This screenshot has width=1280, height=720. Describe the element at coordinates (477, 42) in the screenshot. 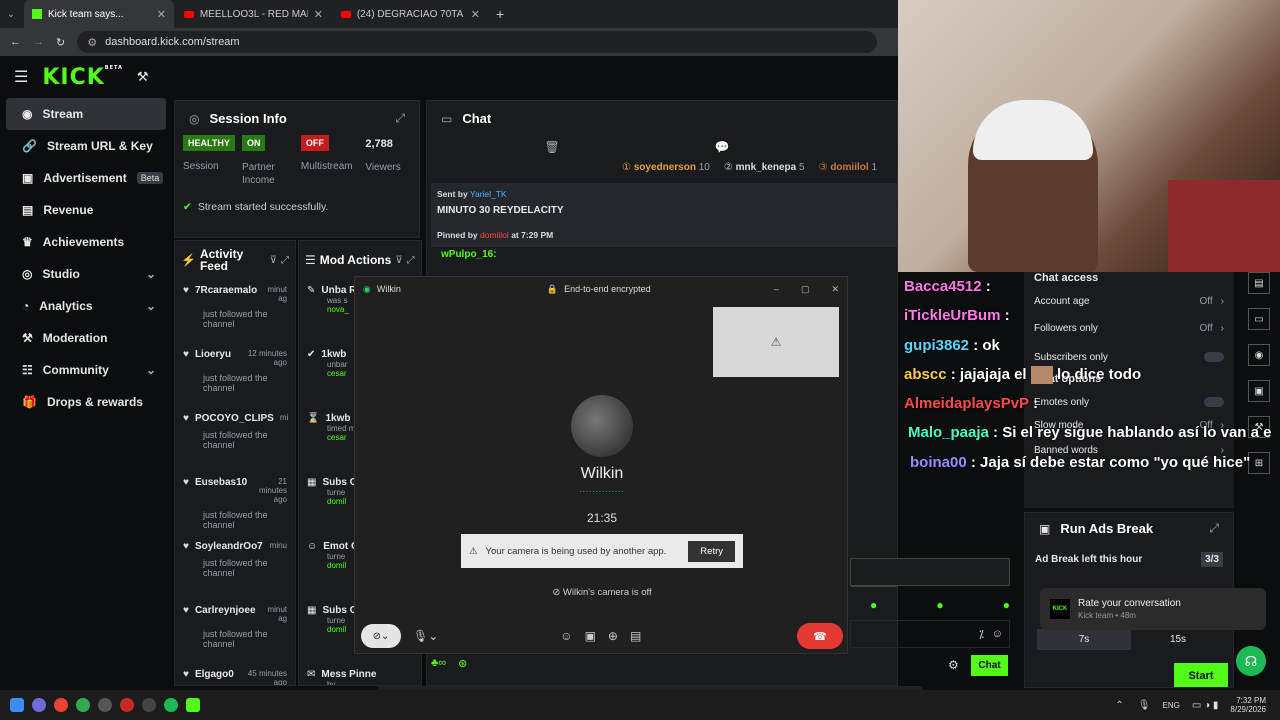

I see `url-field: ⚙ dashboard.kick.com/stream` at that location.